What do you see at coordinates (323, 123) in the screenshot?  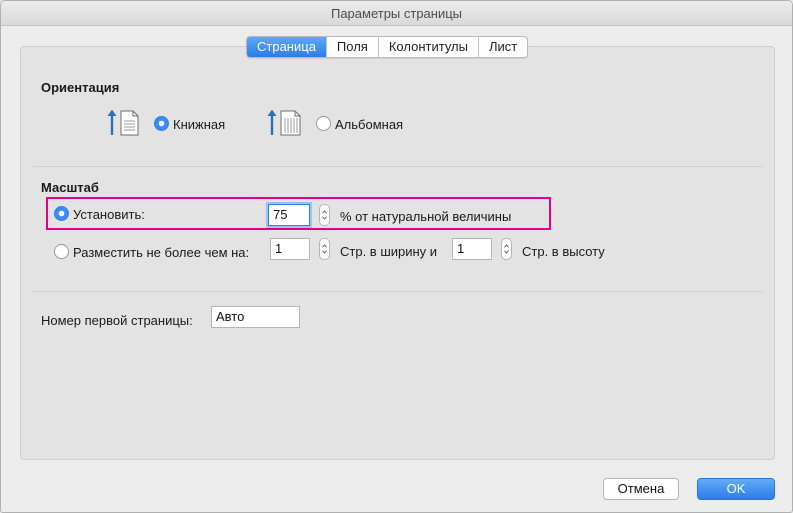 I see `landscape-radio` at bounding box center [323, 123].